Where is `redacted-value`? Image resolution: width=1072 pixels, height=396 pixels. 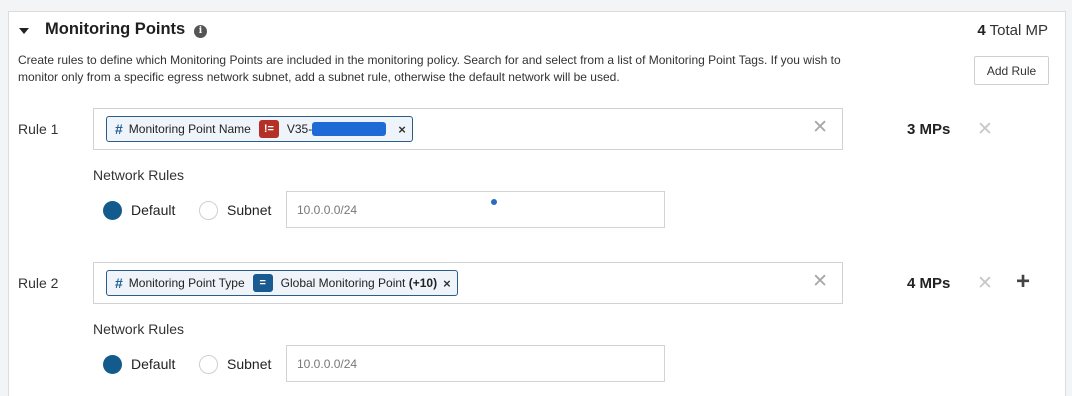
redacted-value is located at coordinates (349, 129).